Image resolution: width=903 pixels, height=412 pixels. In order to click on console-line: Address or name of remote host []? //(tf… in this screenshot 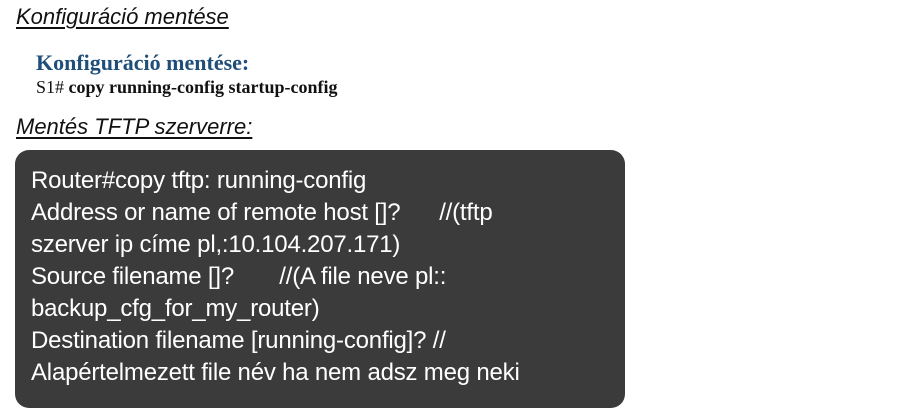, I will do `click(262, 212)`.